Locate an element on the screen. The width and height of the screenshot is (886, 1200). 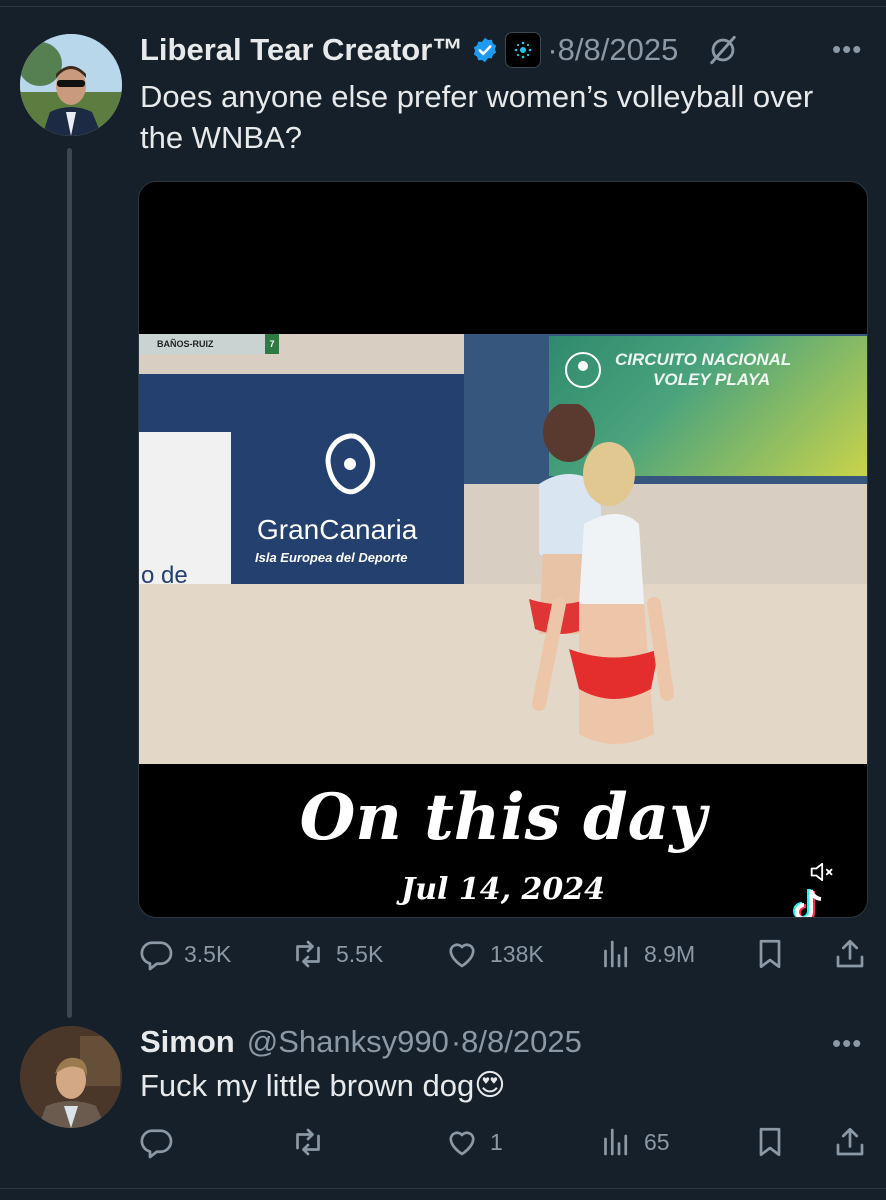
affiliation-badge-icon is located at coordinates (523, 50).